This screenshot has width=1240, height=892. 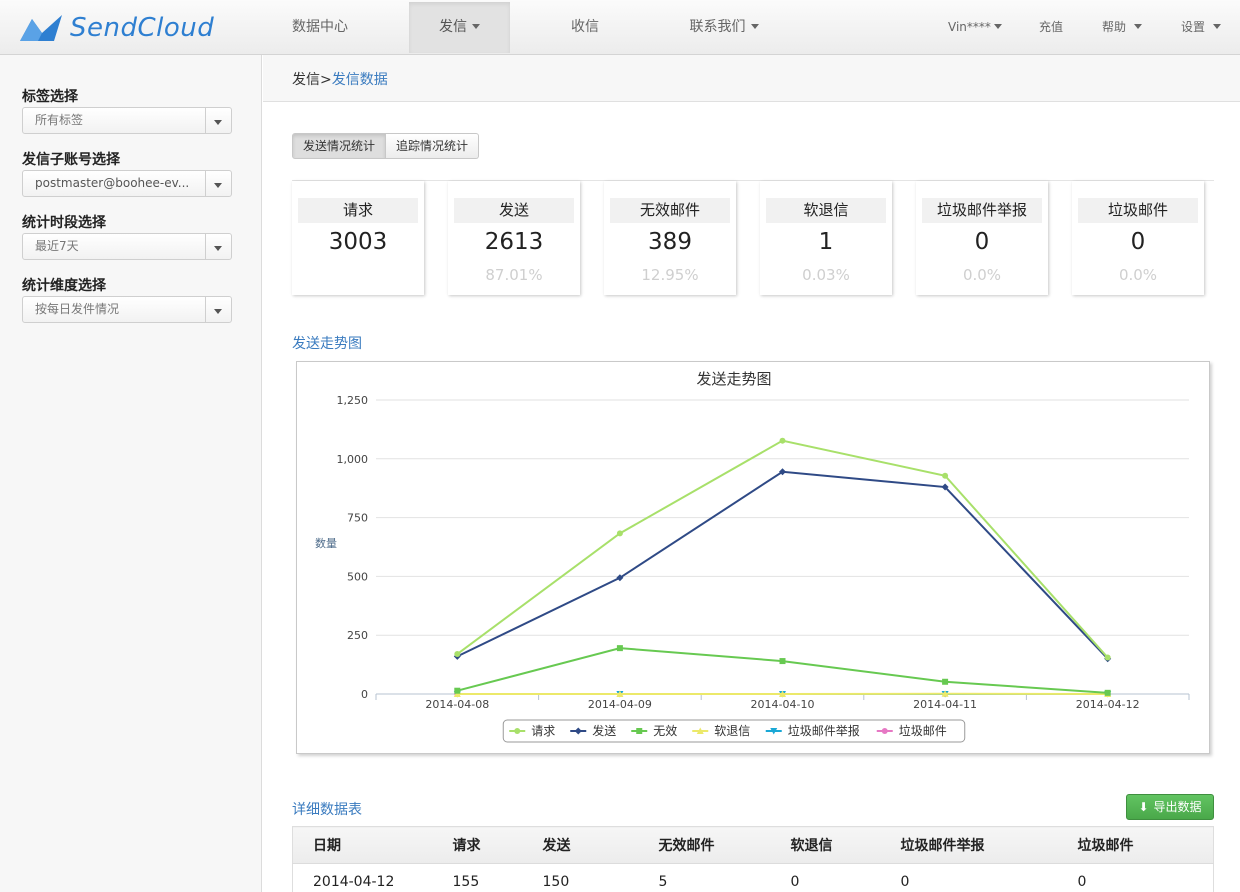 What do you see at coordinates (845, 845) in the screenshot?
I see `col-soft-bounce: 软退信` at bounding box center [845, 845].